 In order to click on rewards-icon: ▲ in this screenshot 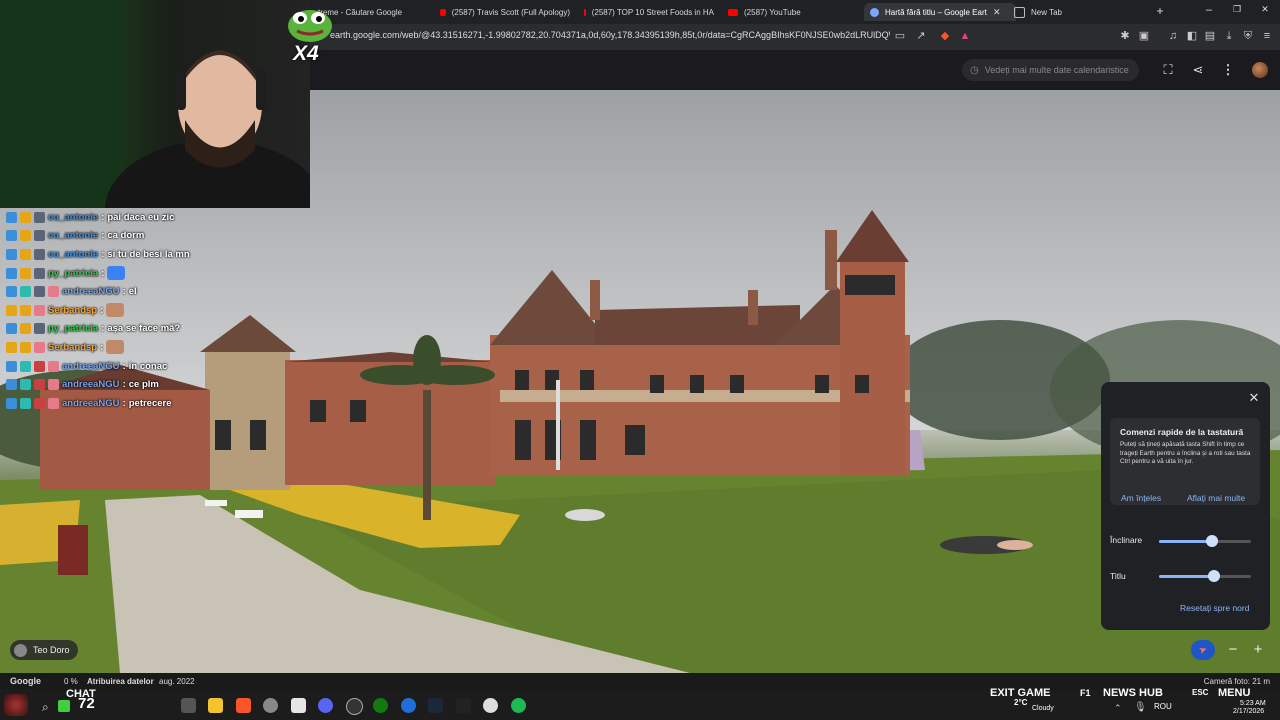, I will do `click(965, 36)`.